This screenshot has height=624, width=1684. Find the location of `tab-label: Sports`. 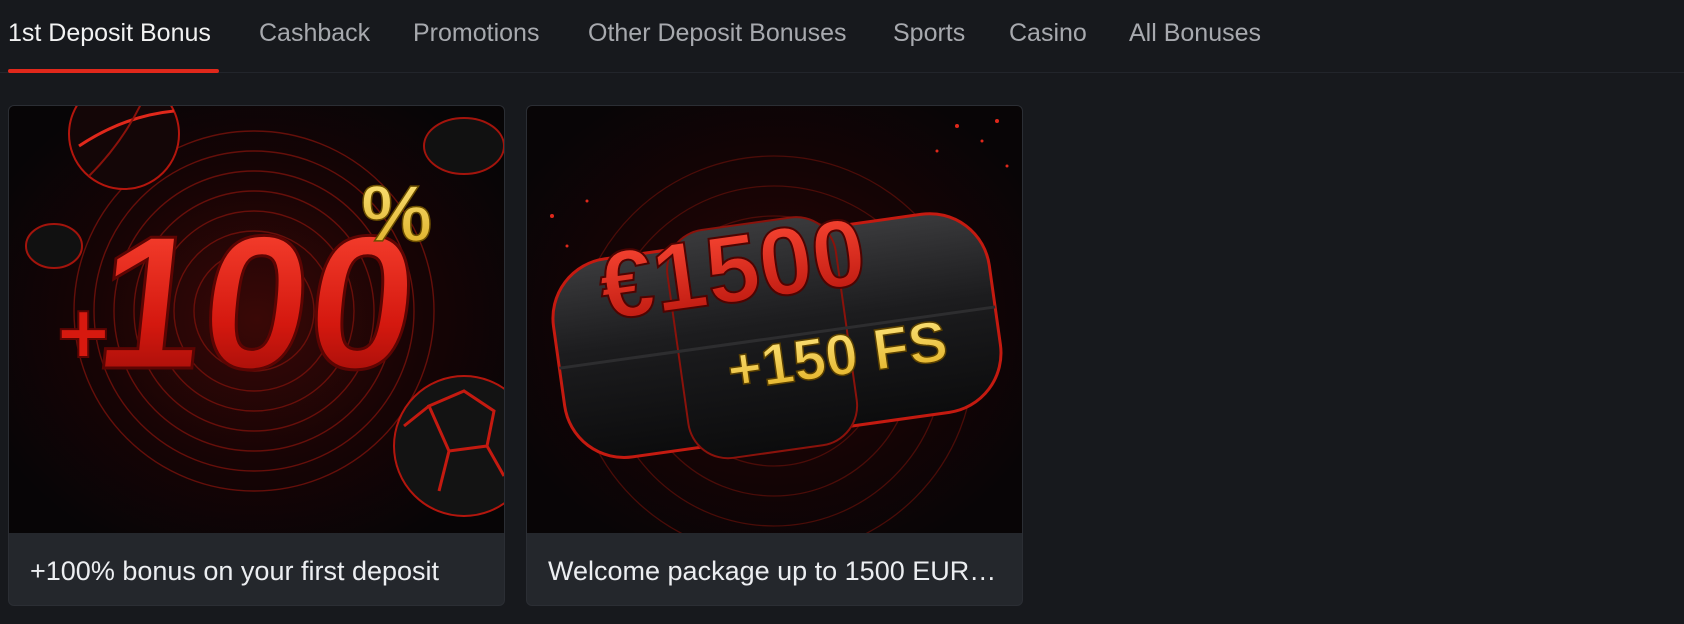

tab-label: Sports is located at coordinates (929, 33).